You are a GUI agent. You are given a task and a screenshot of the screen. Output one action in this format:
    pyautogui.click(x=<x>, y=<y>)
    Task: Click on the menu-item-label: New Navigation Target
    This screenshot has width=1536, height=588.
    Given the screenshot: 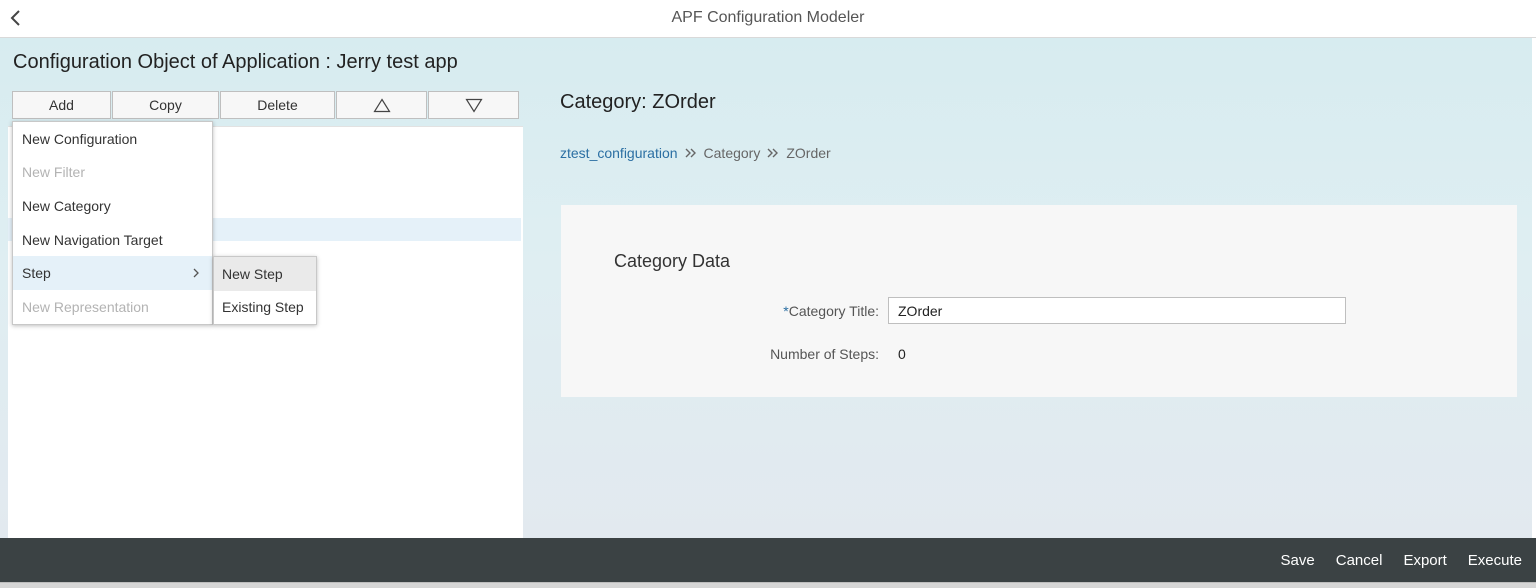 What is the action you would take?
    pyautogui.click(x=92, y=239)
    